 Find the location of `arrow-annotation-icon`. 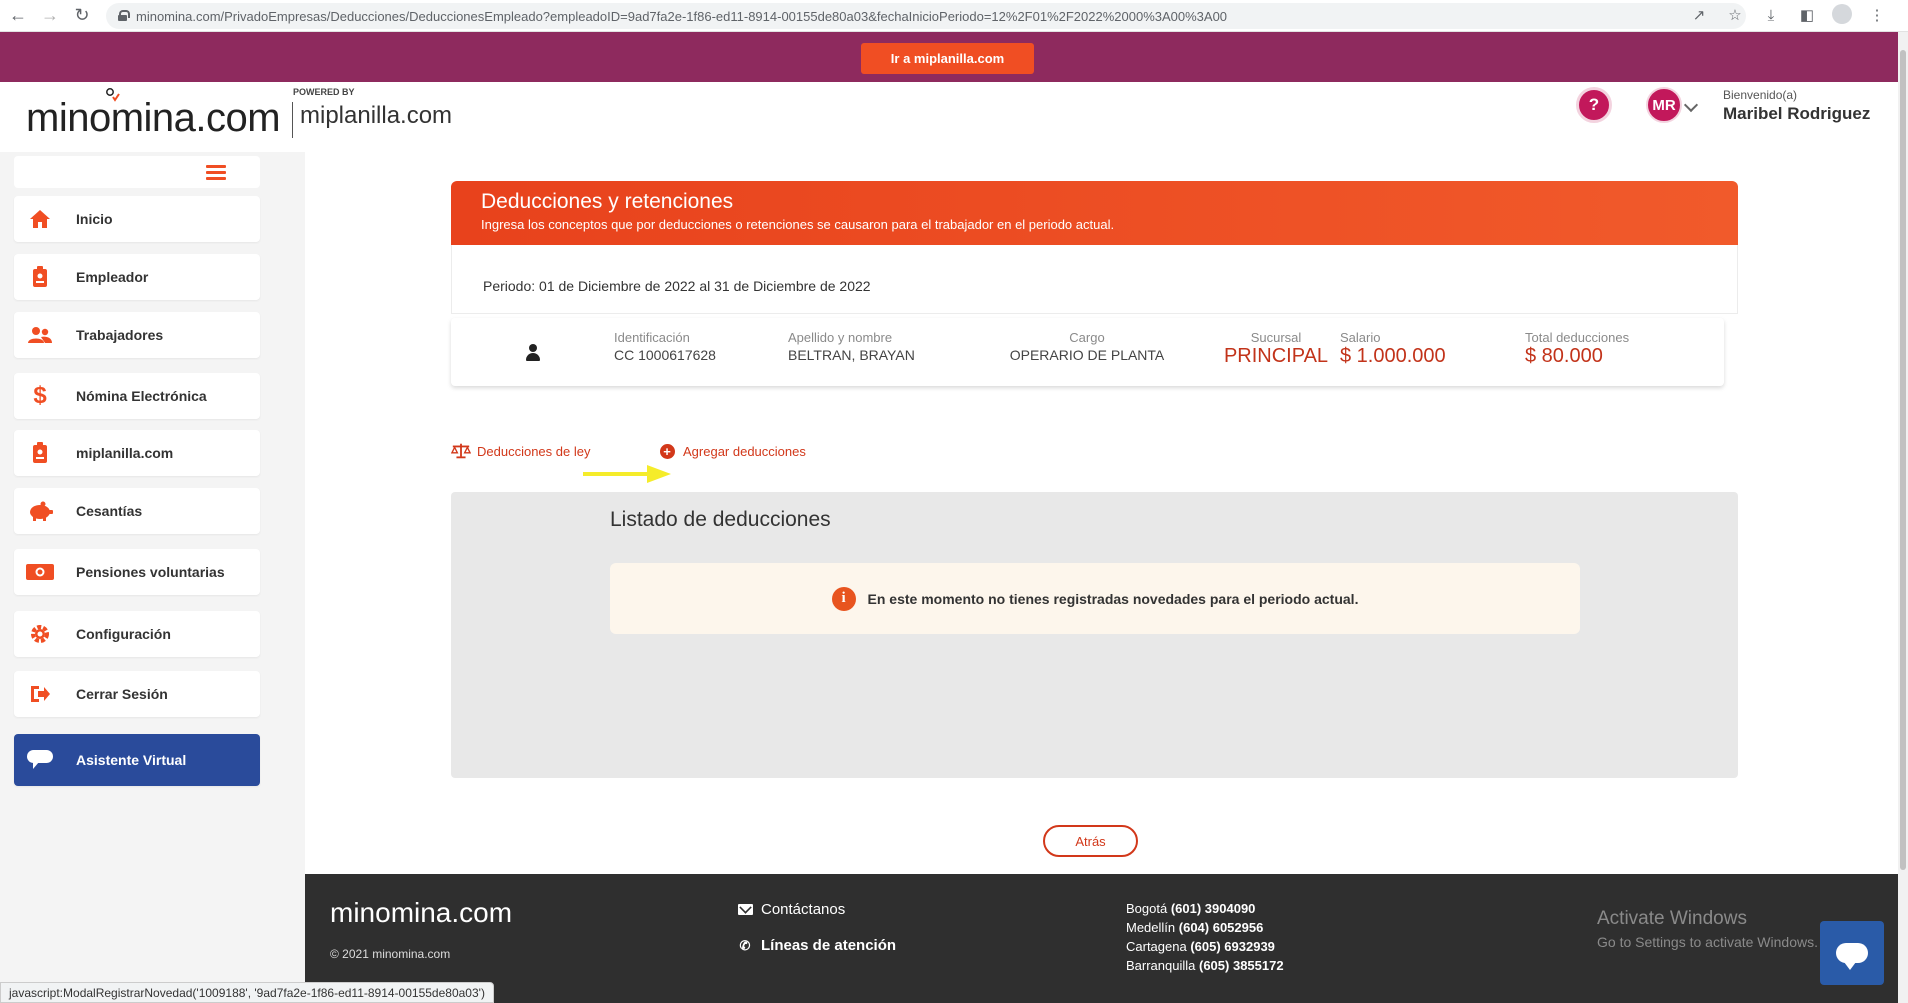

arrow-annotation-icon is located at coordinates (627, 474).